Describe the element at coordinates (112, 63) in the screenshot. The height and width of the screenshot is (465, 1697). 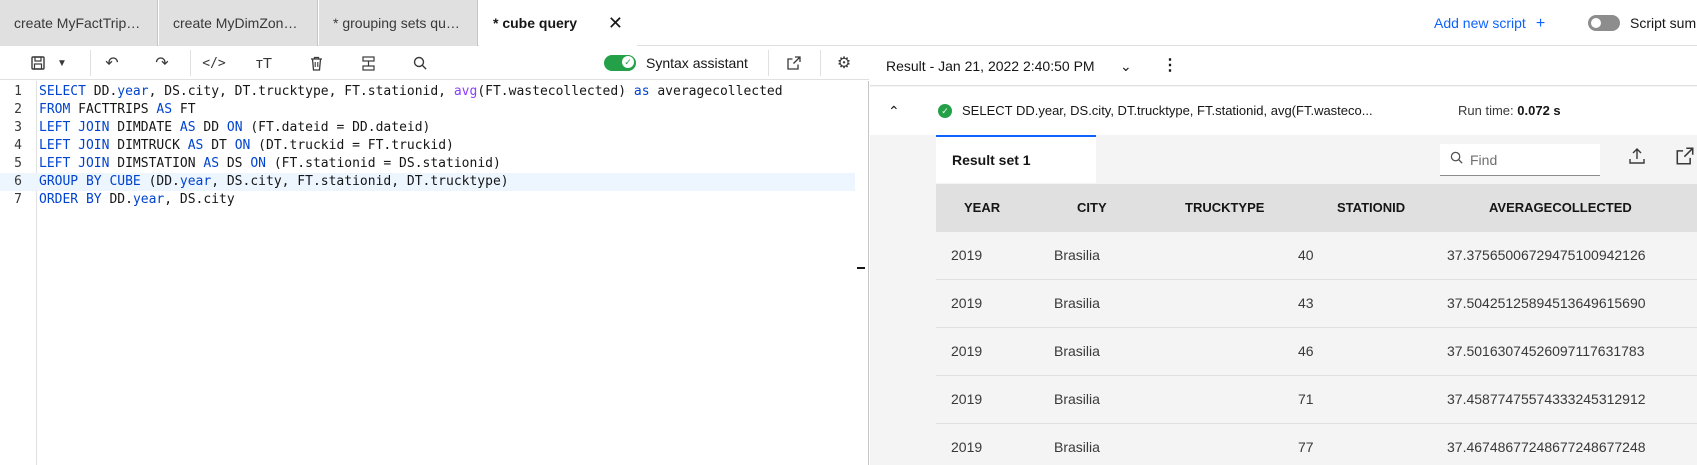
I see `undo-icon: ↶` at that location.